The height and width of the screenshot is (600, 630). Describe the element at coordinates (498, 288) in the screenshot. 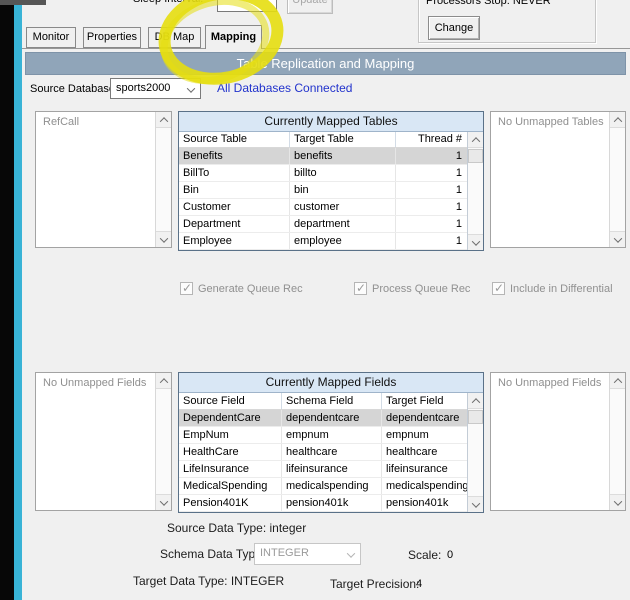

I see `include-in-differential-checkbox` at that location.